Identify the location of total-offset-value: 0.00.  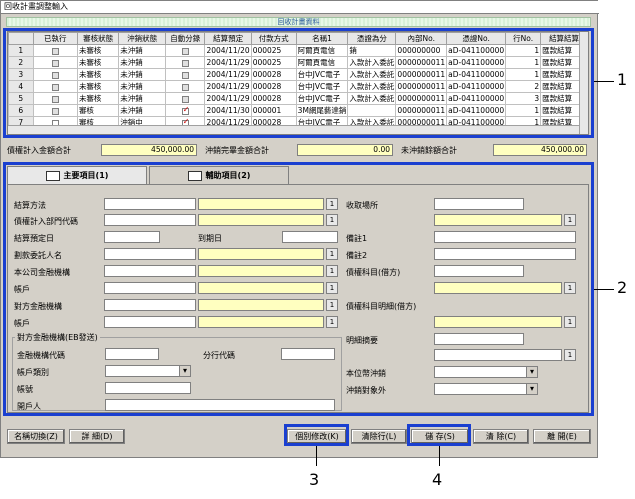
(345, 150).